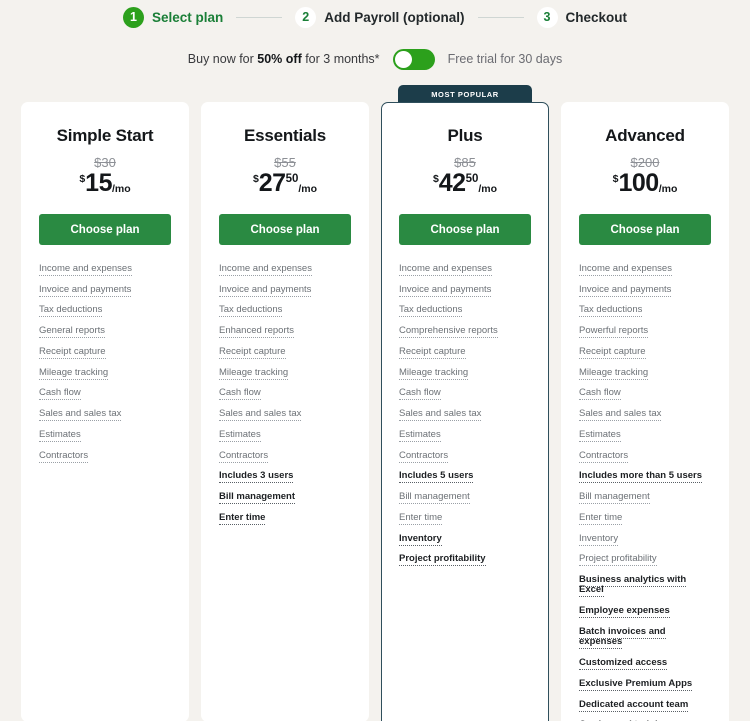 This screenshot has width=750, height=721. I want to click on plan-feature-item: Includes more than 5 users, so click(645, 481).